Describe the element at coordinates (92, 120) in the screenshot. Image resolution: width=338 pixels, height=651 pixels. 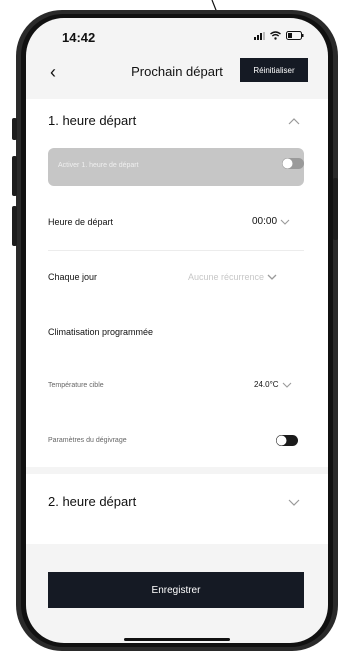
I see `section-1-header: 1. heure départ` at that location.